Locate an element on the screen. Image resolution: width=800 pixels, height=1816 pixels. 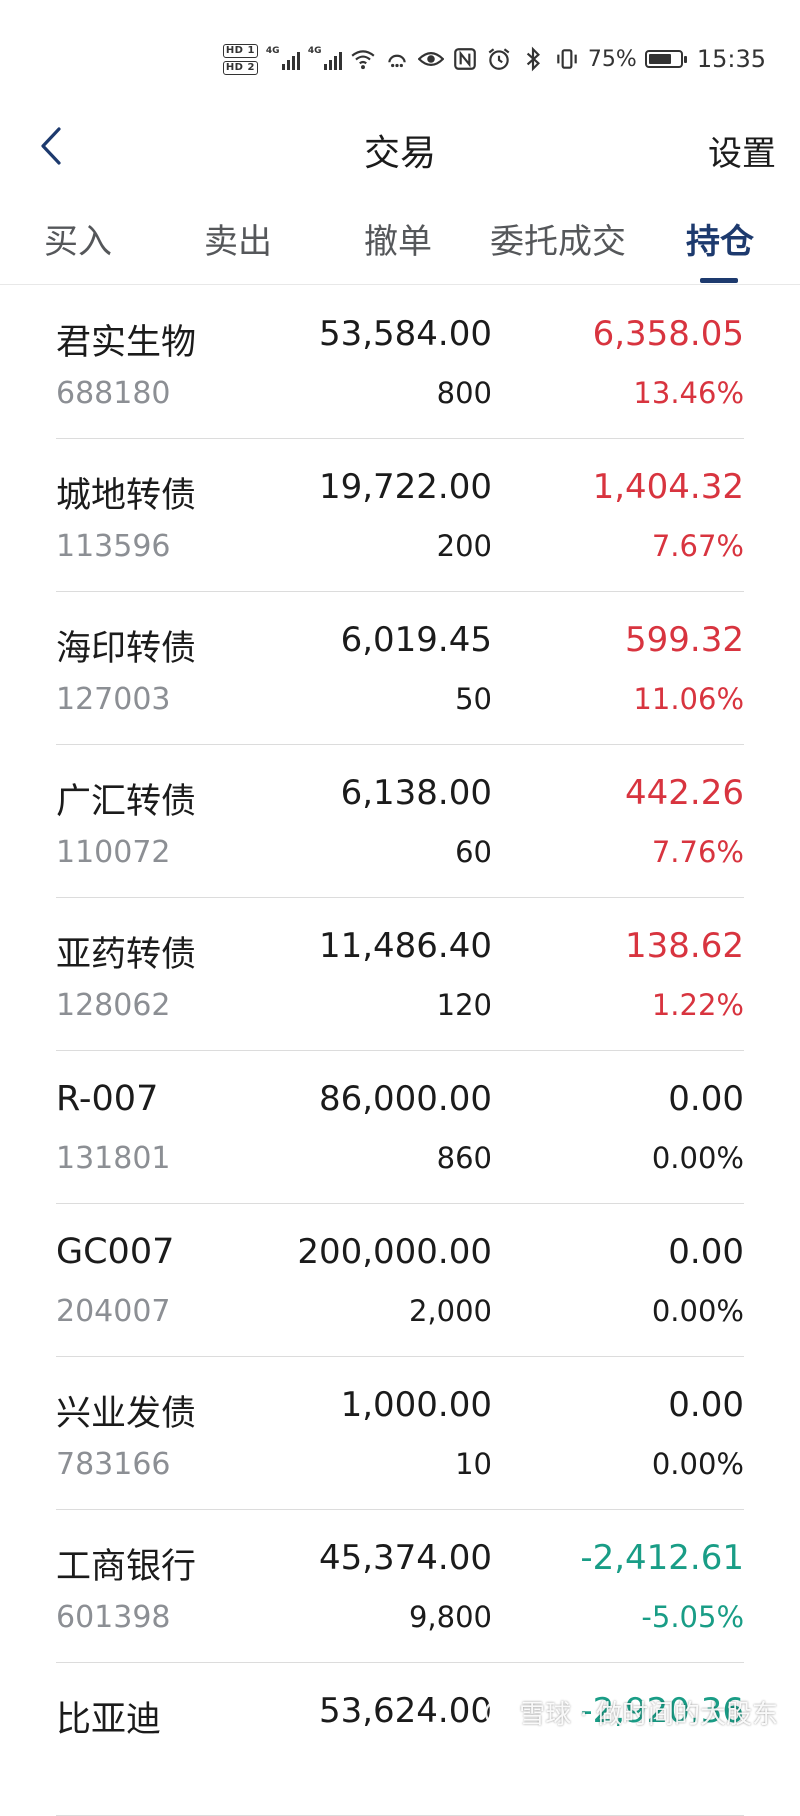
holding-row: 君实生物 688180 53,584.00 800 6,358.05 13.46% is located at coordinates (400, 362).